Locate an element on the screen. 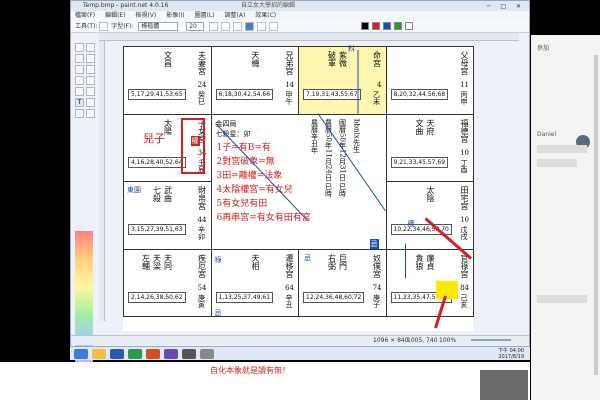 The image size is (600, 400). menu-image: 影像(I) is located at coordinates (175, 15).